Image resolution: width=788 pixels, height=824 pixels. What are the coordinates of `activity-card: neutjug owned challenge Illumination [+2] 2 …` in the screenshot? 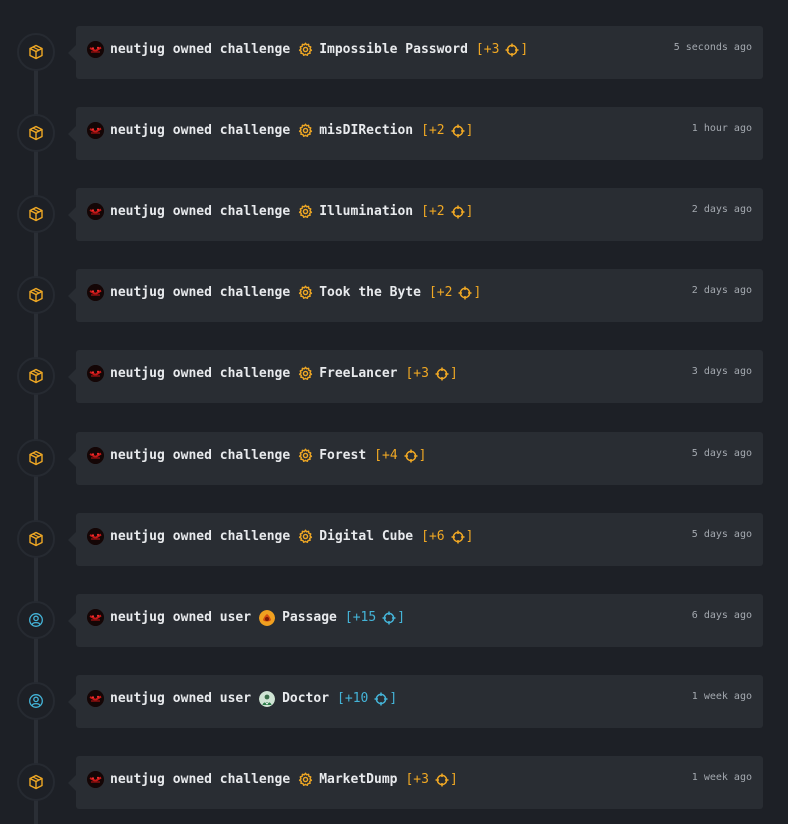 It's located at (415, 214).